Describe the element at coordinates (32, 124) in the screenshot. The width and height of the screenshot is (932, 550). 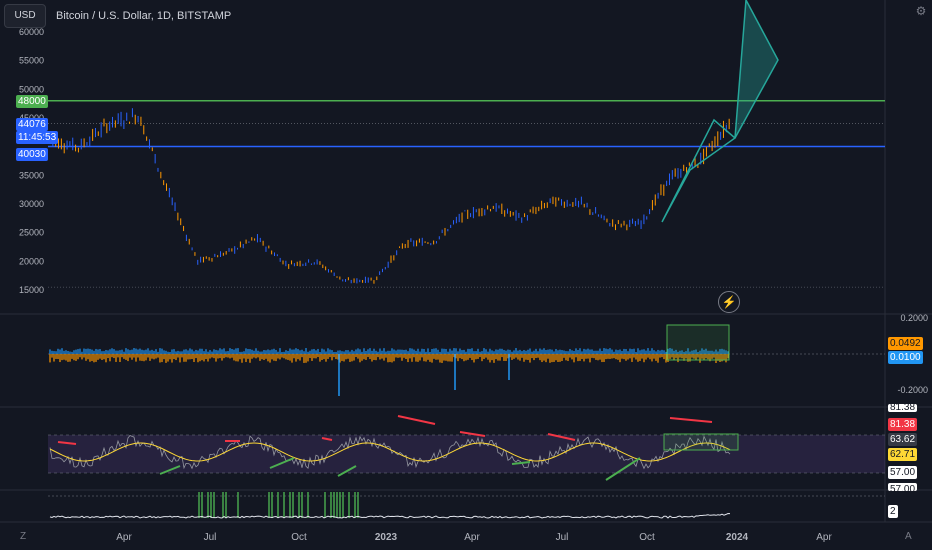
I see `last-price-label: 44076` at that location.